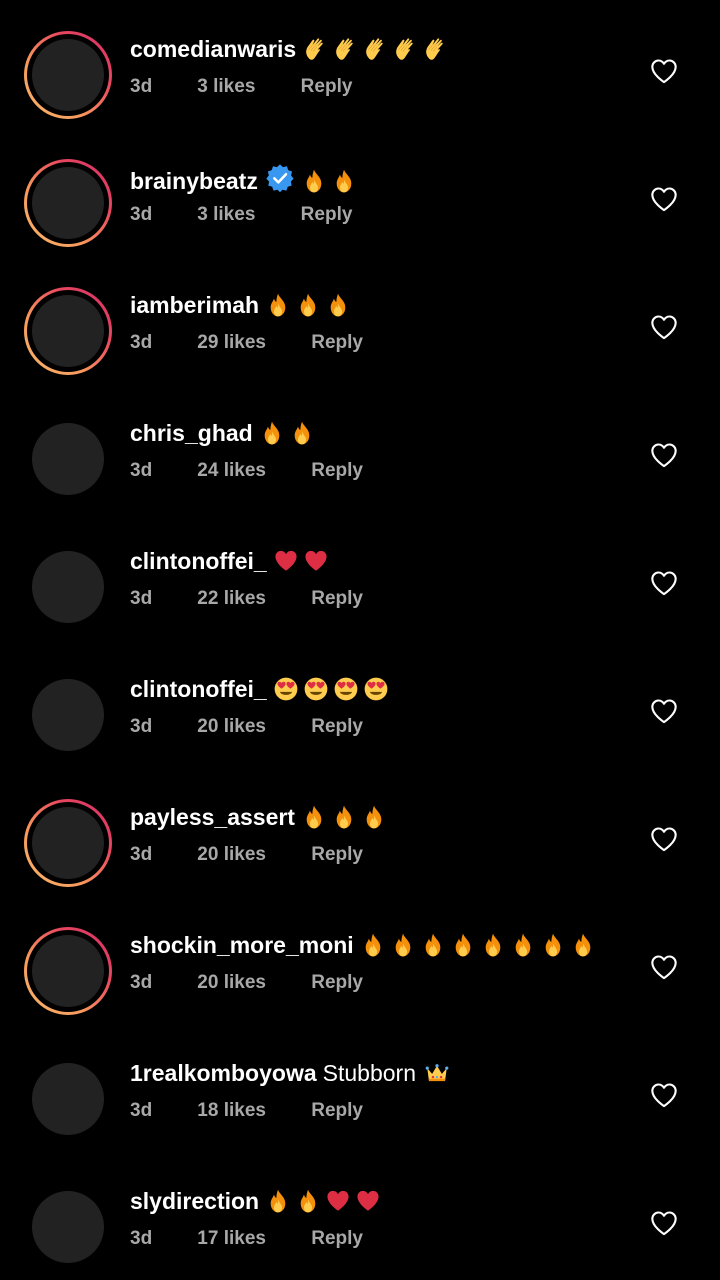 The height and width of the screenshot is (1280, 720). I want to click on comment-likes: 18 likes, so click(231, 1111).